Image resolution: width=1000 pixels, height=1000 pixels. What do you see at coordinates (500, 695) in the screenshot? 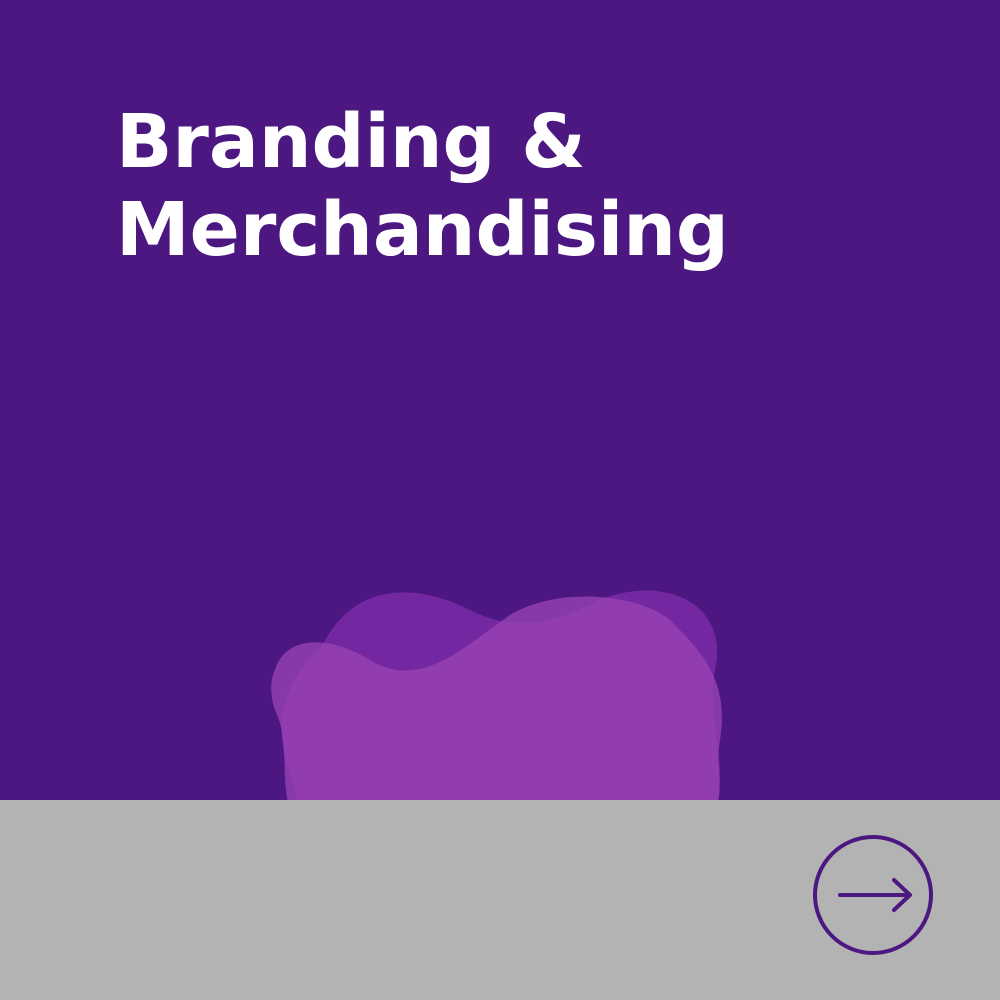
I see `decorative-blob` at bounding box center [500, 695].